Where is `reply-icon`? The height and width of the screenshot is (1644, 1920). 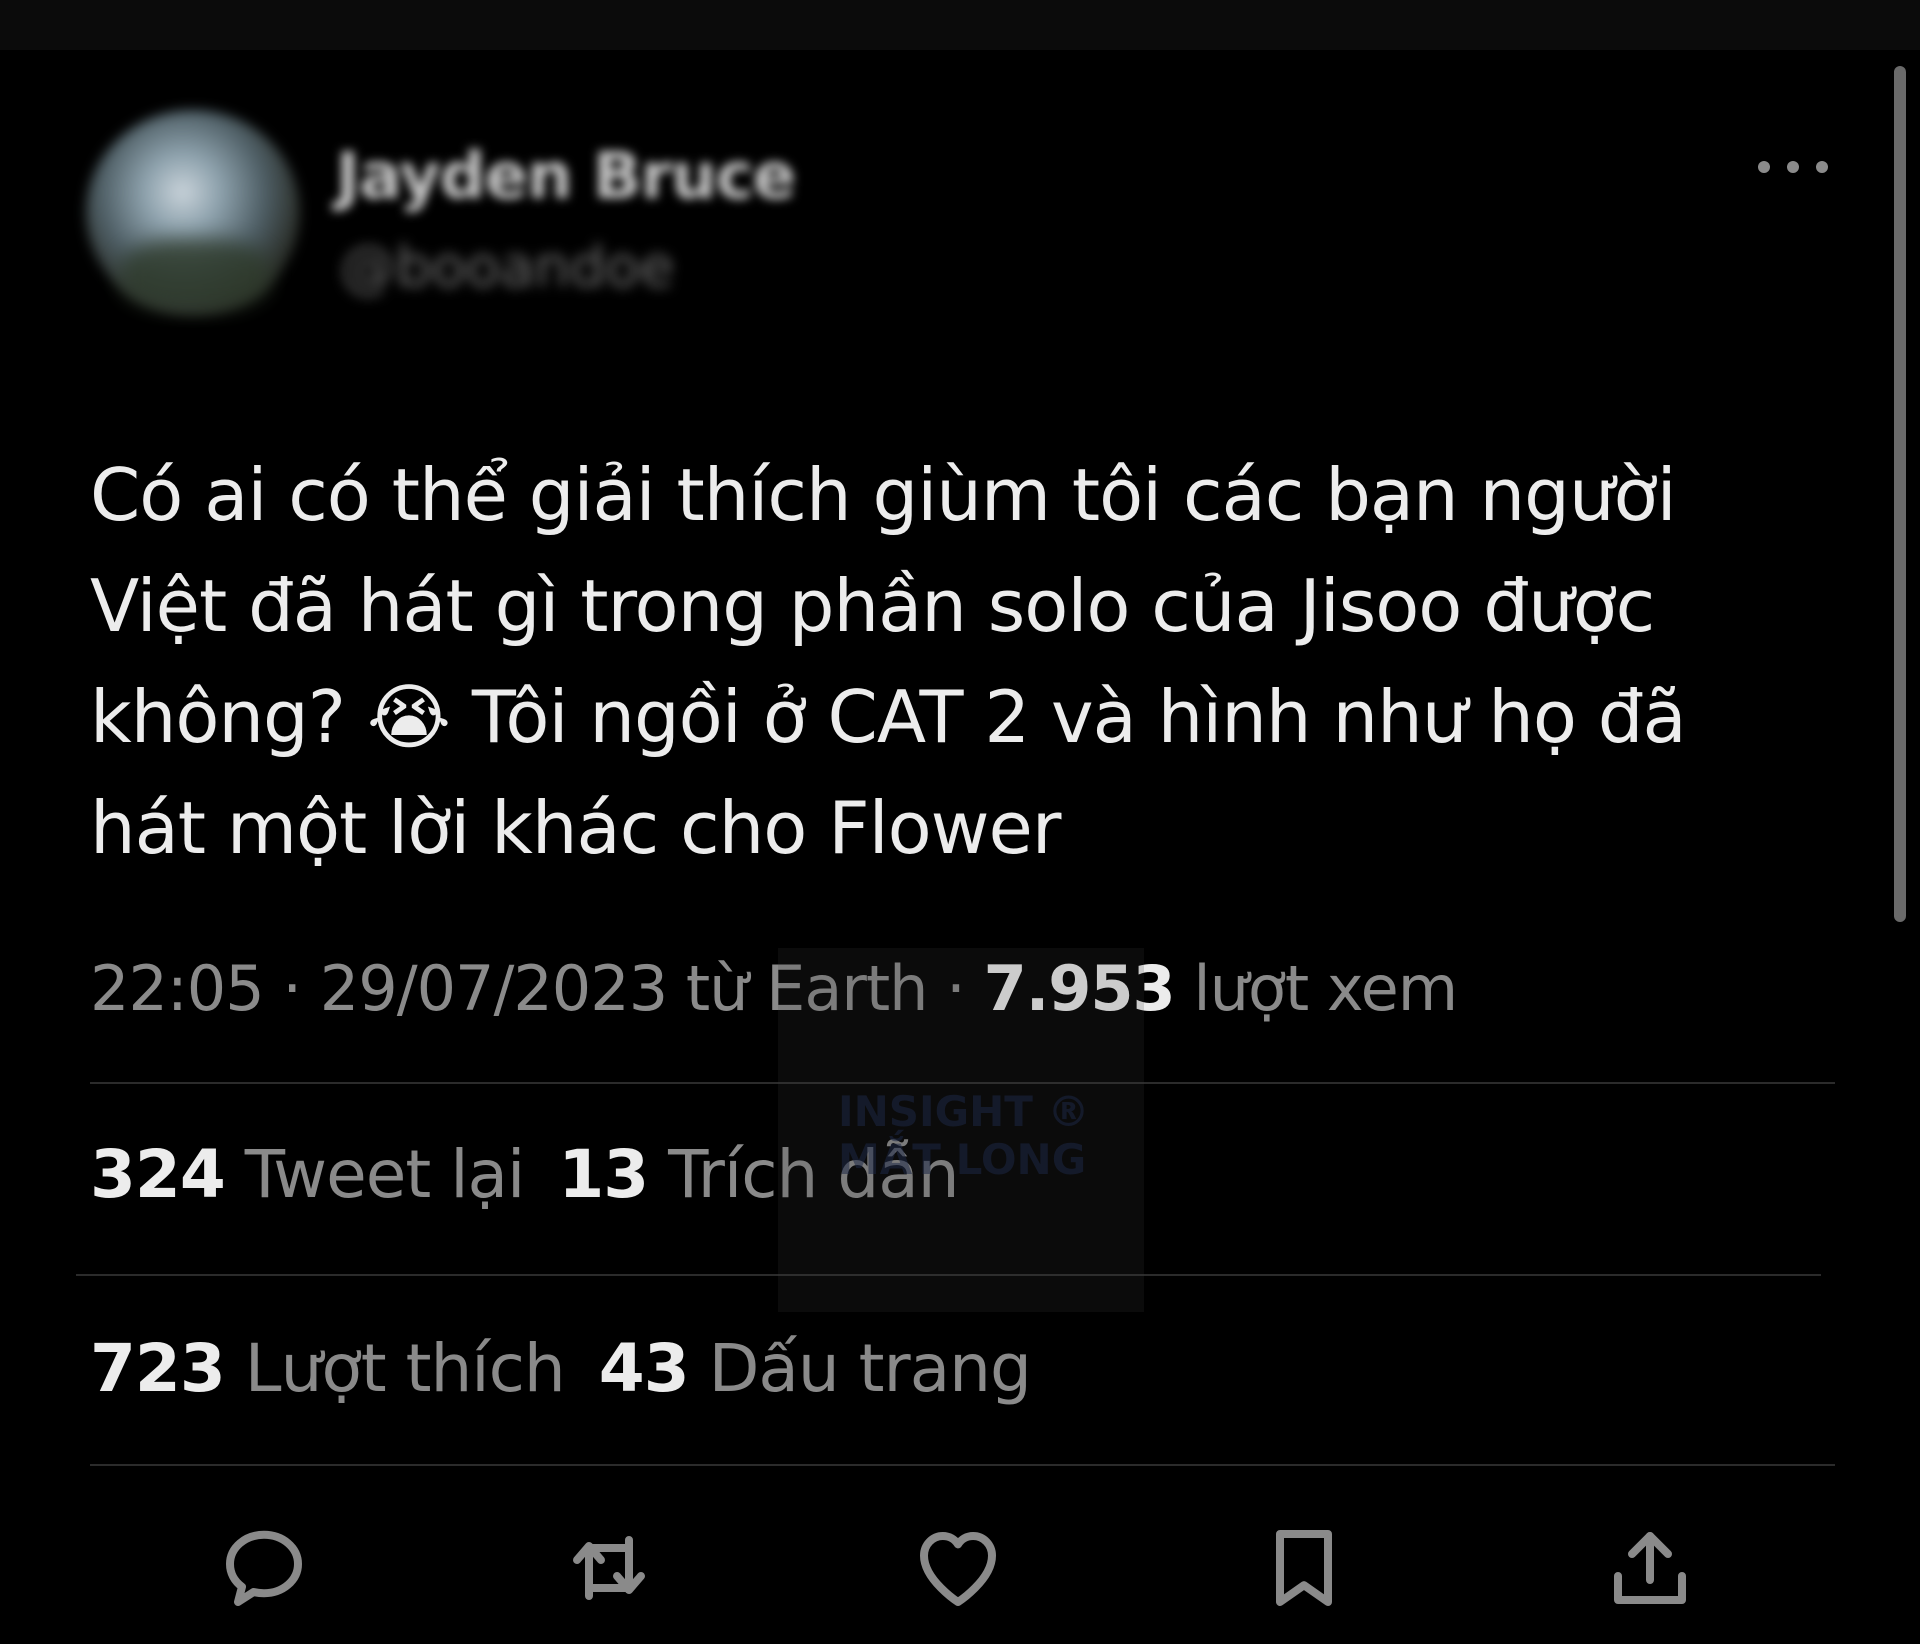 reply-icon is located at coordinates (264, 1568).